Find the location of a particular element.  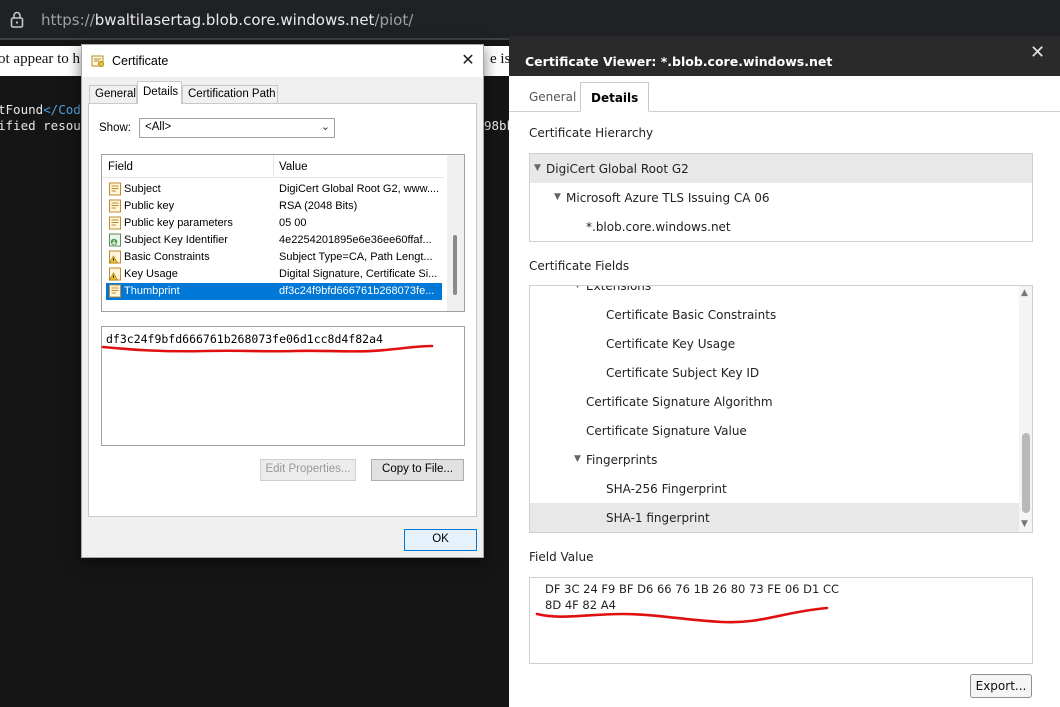

tree-item: ▼ Fingerprints is located at coordinates (781, 459).